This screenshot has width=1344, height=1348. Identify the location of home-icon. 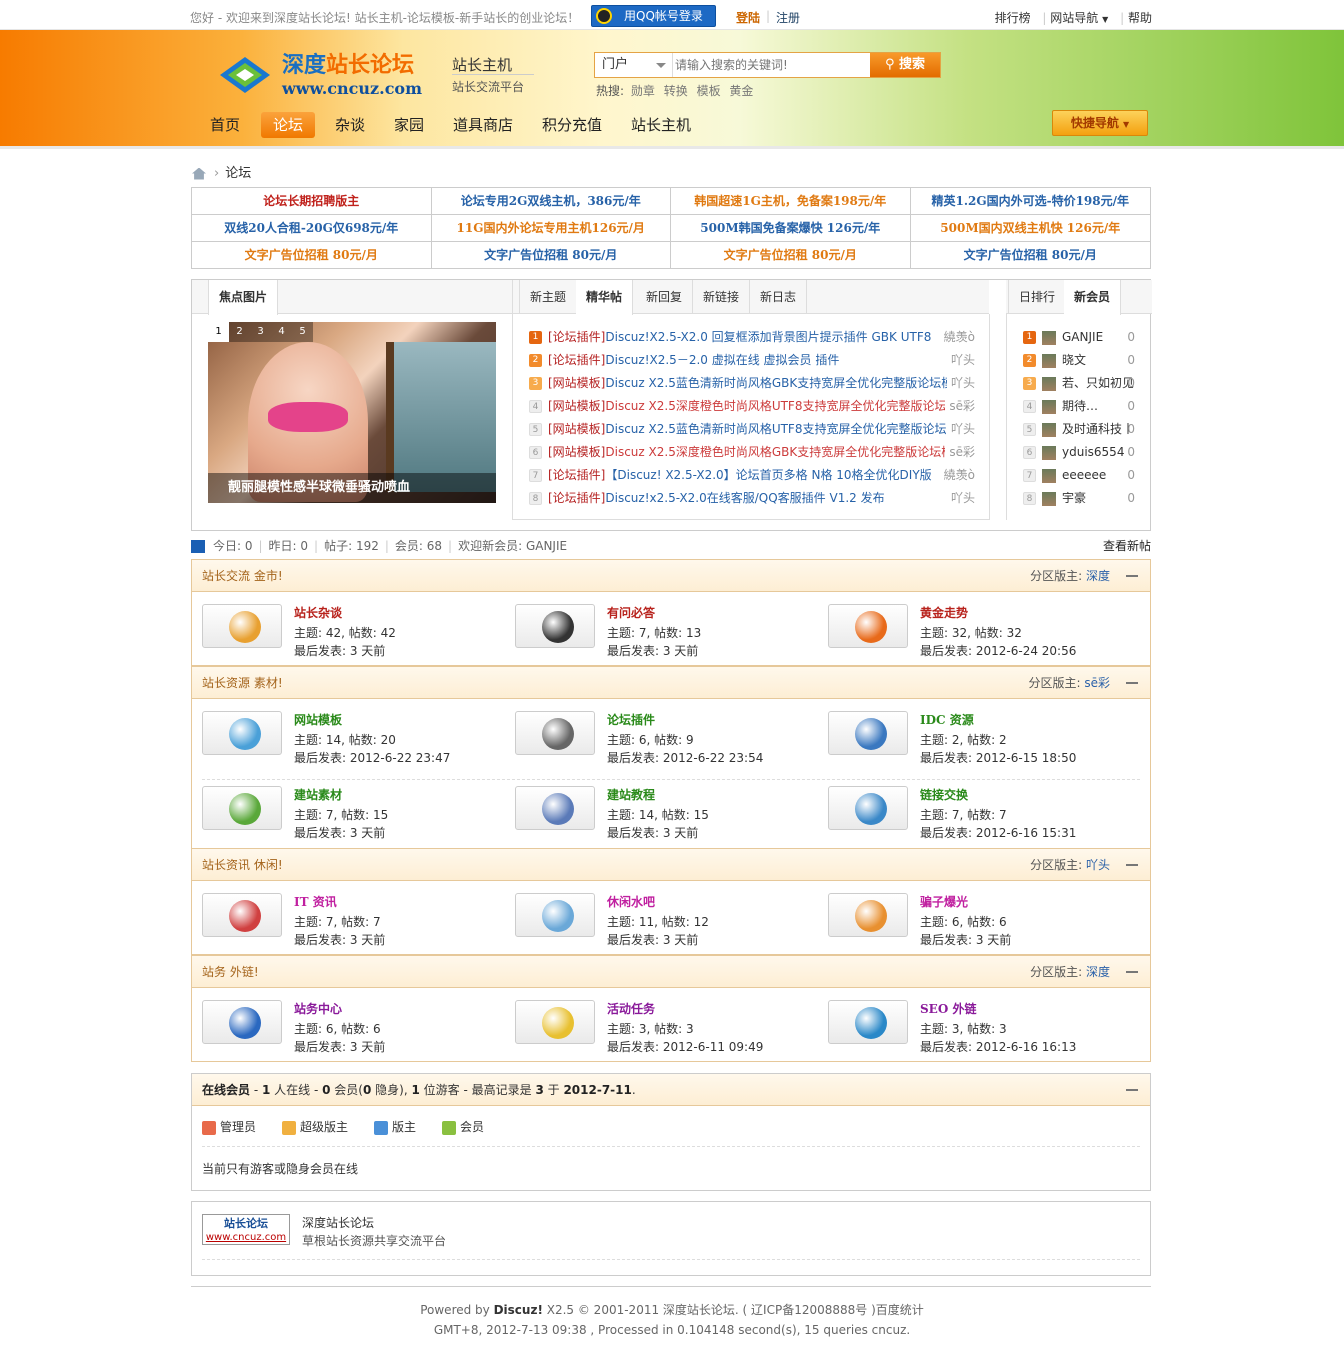
(199, 173).